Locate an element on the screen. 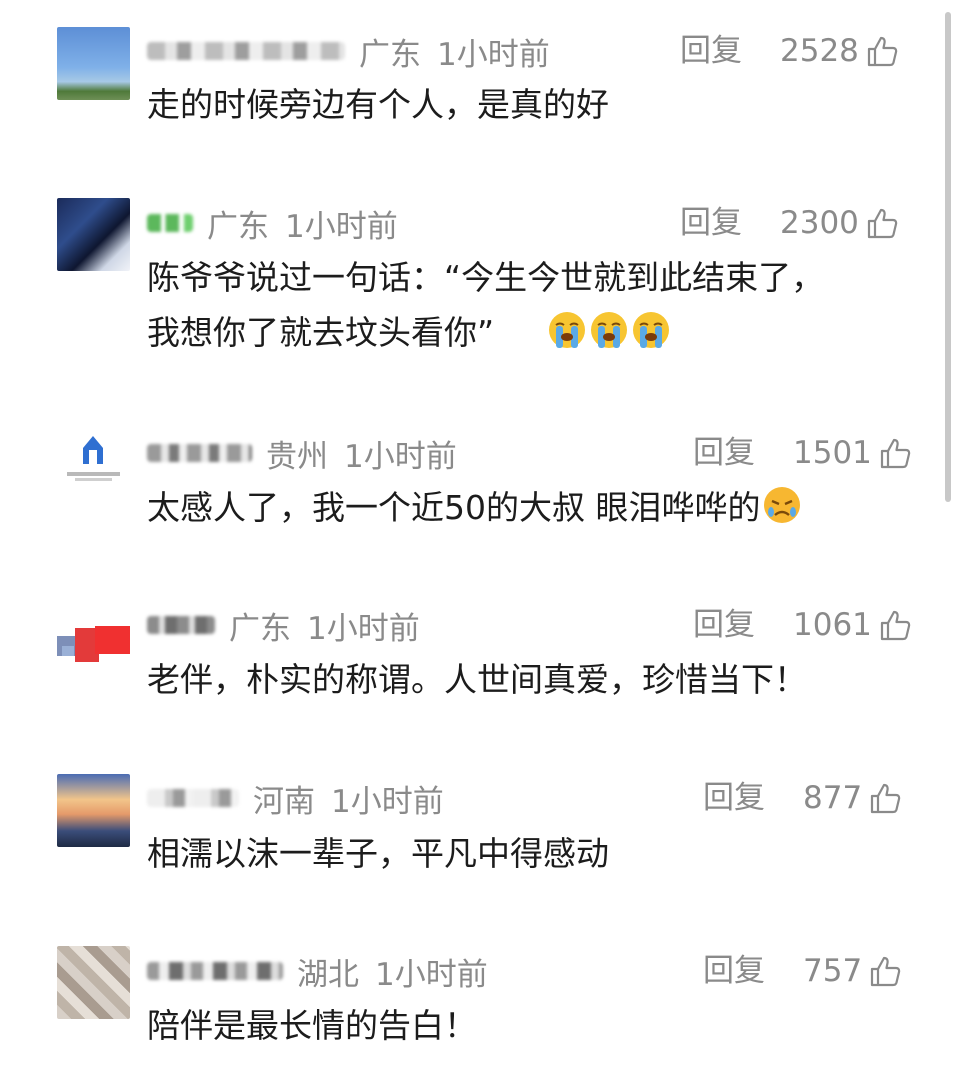 Image resolution: width=960 pixels, height=1085 pixels. comment-meta: 贵州 1小时前 is located at coordinates (302, 453).